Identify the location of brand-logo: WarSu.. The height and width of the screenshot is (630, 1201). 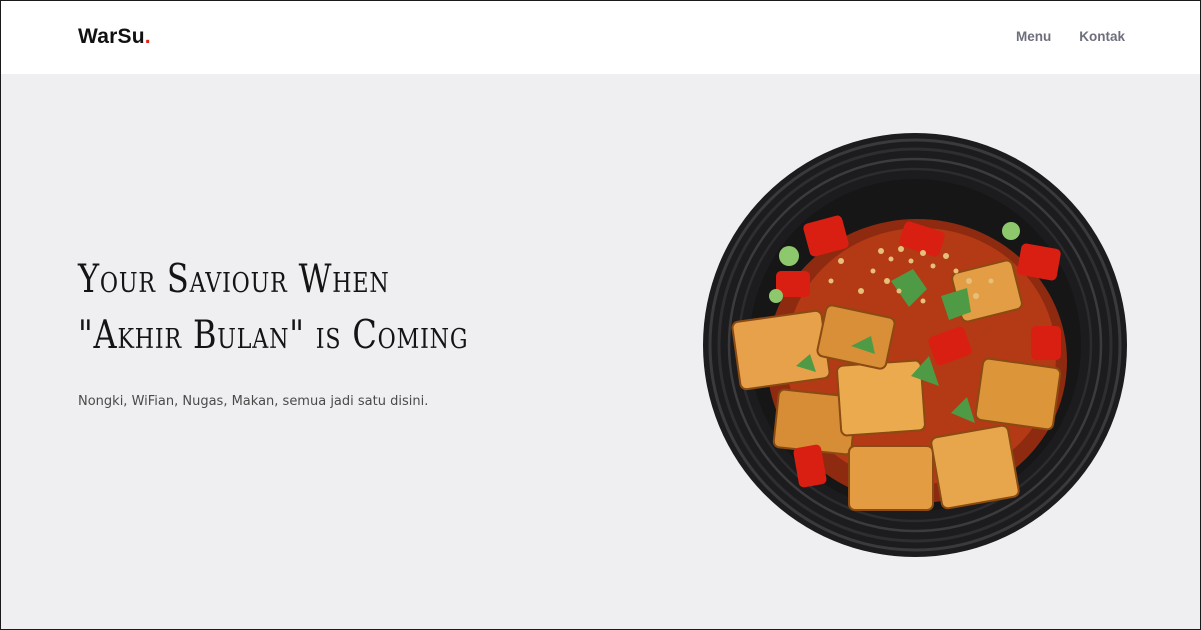
(114, 37).